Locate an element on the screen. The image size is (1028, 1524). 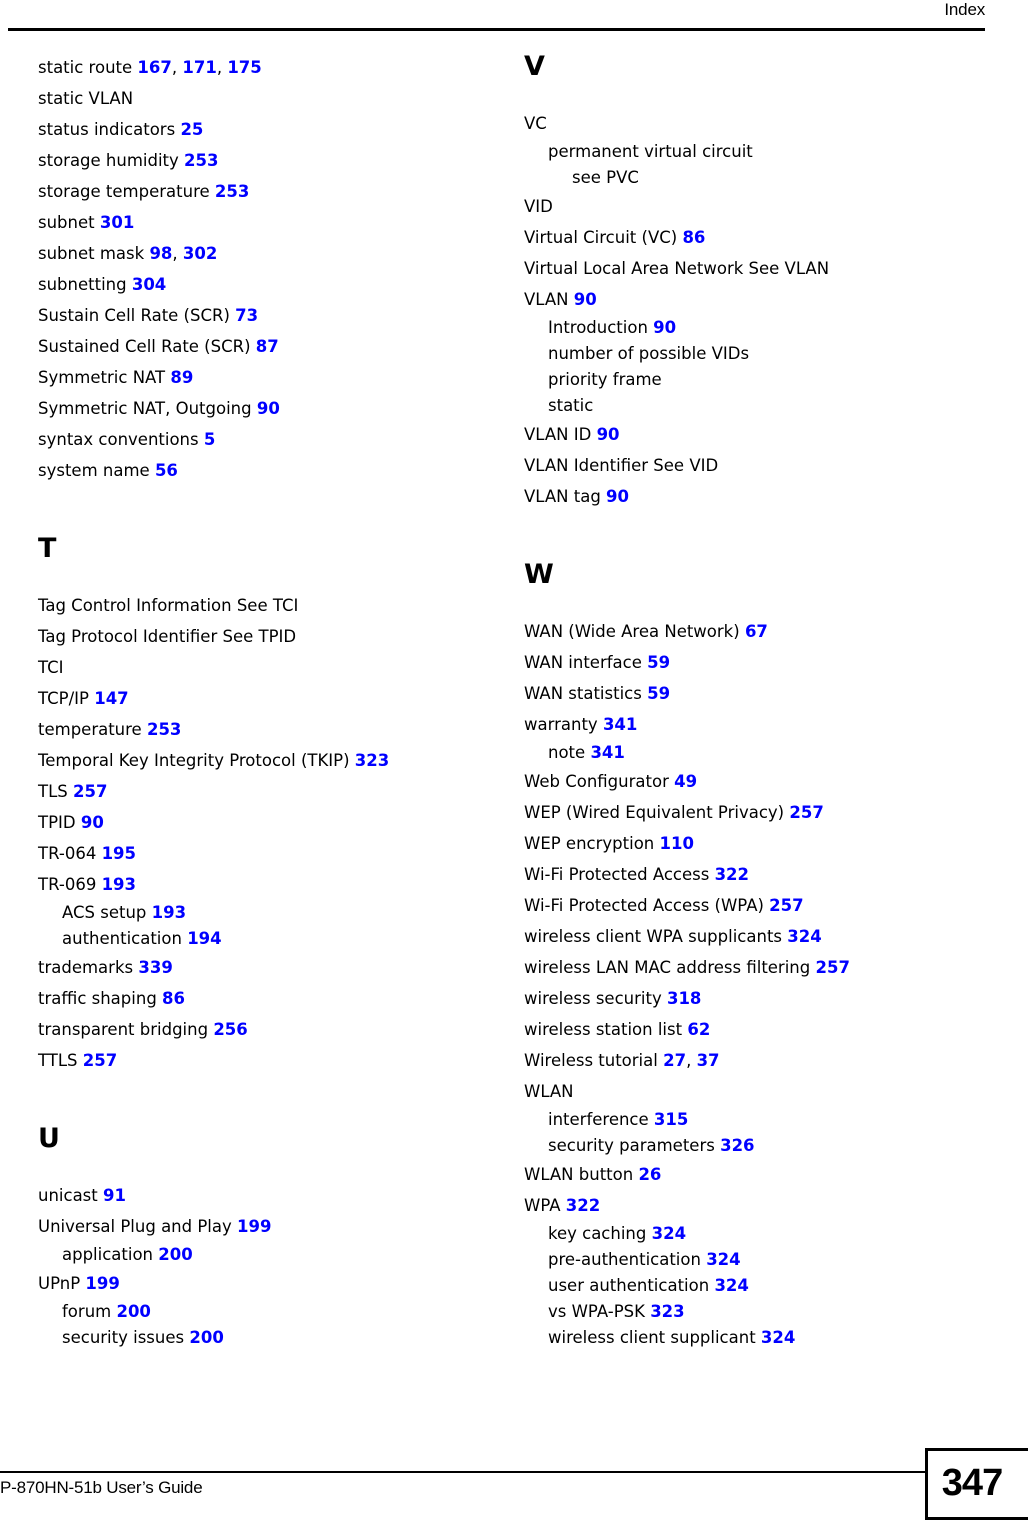
index-page-link: 326 is located at coordinates (737, 1145).